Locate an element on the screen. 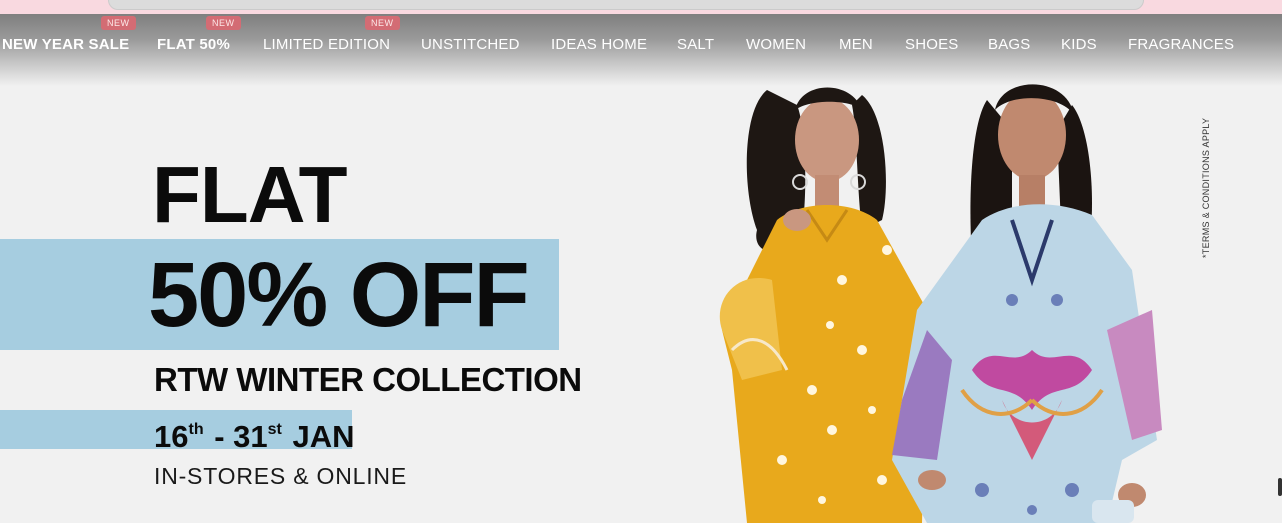 The image size is (1282, 523). hero-flat-text: FLAT is located at coordinates (249, 194).